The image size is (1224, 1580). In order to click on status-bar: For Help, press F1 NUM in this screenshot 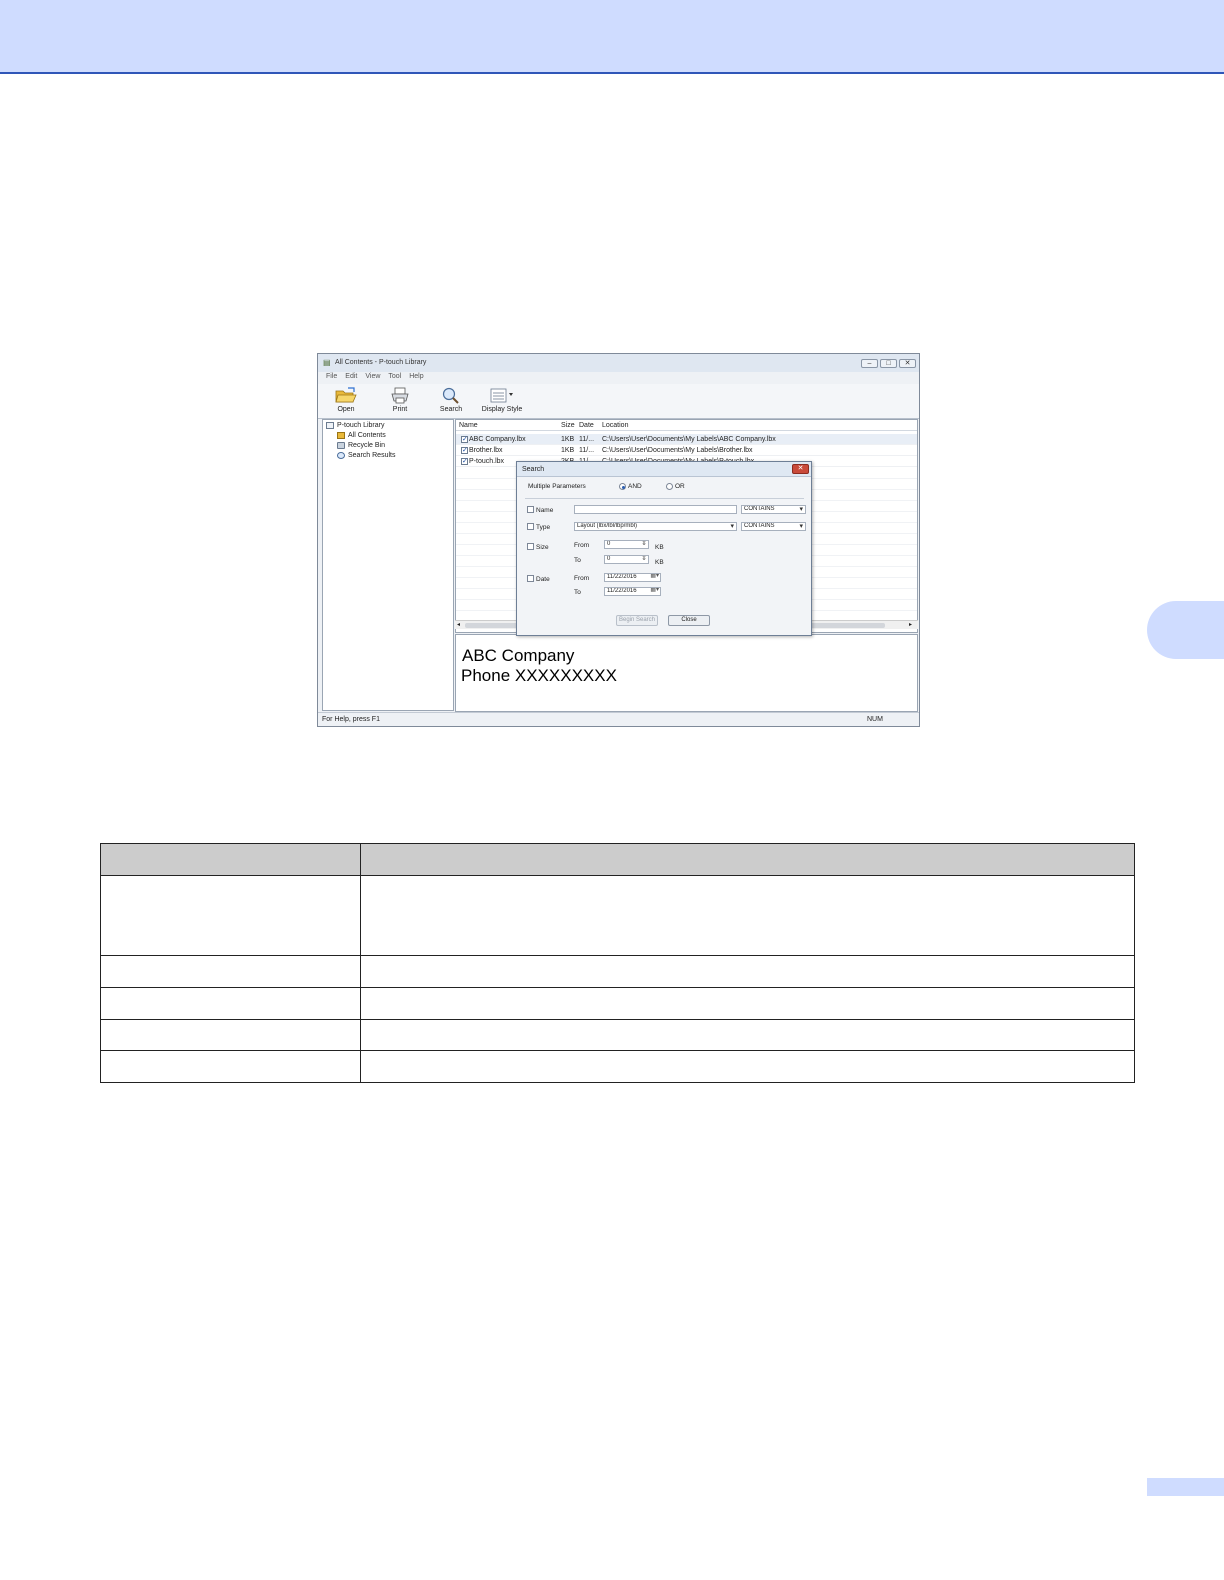, I will do `click(618, 719)`.